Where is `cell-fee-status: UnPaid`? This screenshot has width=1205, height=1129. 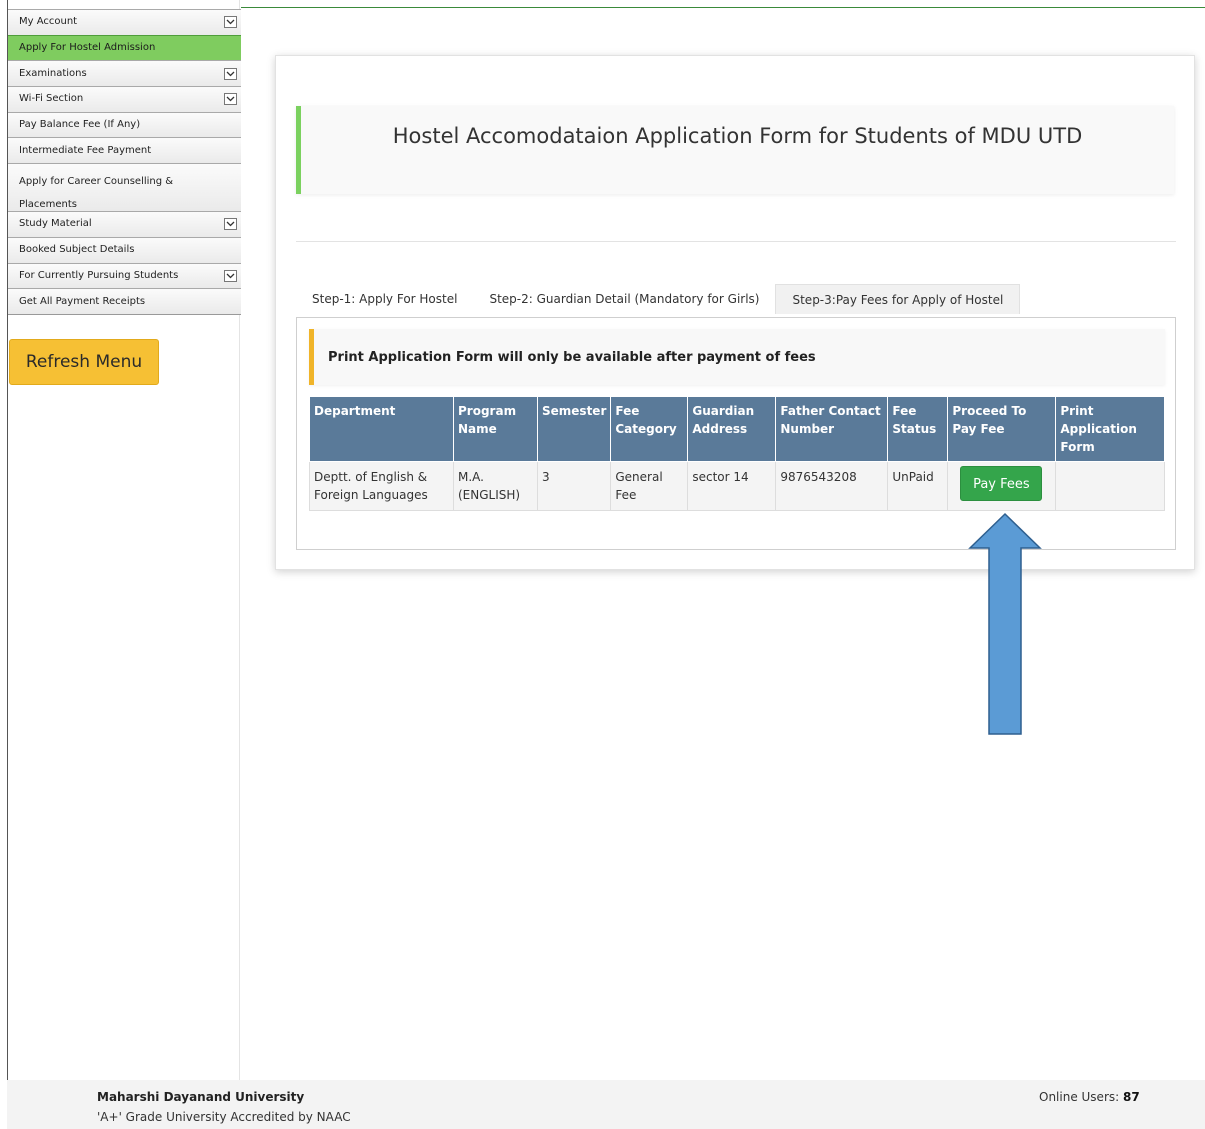
cell-fee-status: UnPaid is located at coordinates (918, 486).